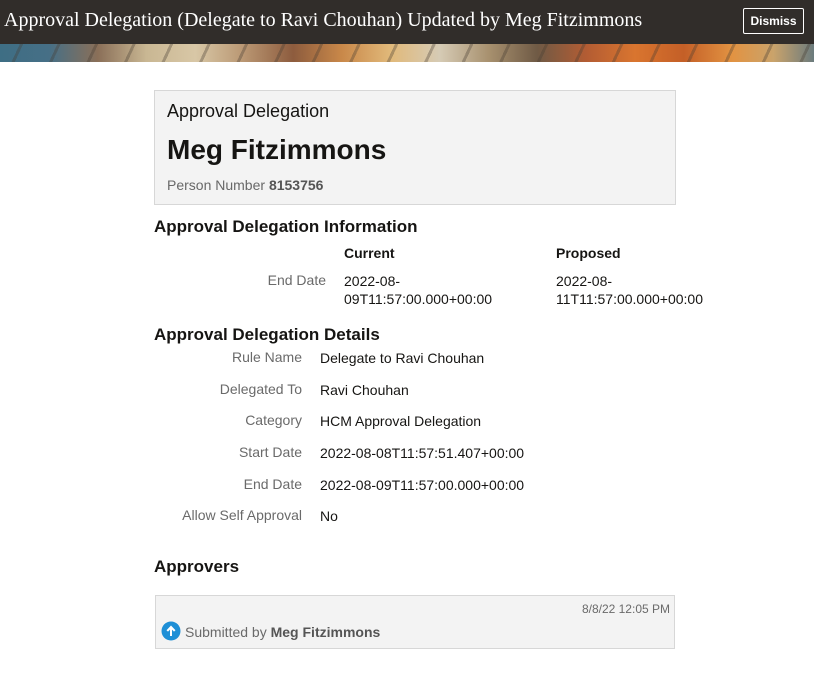 The image size is (814, 678). What do you see at coordinates (197, 566) in the screenshot?
I see `approvers-section-title: Approvers` at bounding box center [197, 566].